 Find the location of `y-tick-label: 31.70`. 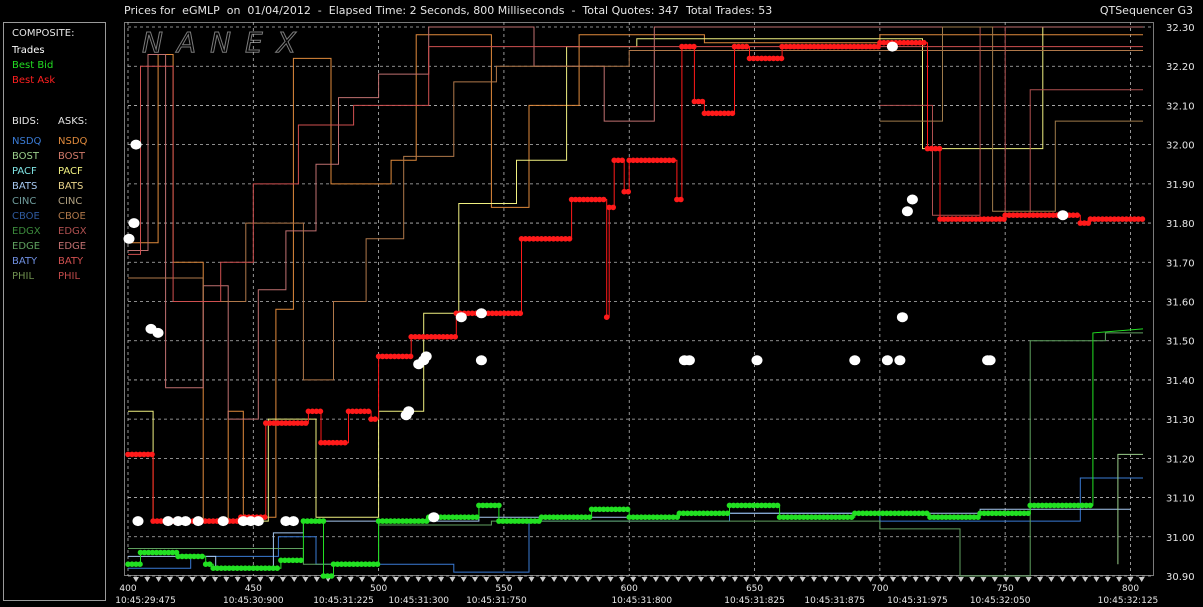

y-tick-label: 31.70 is located at coordinates (1180, 263).